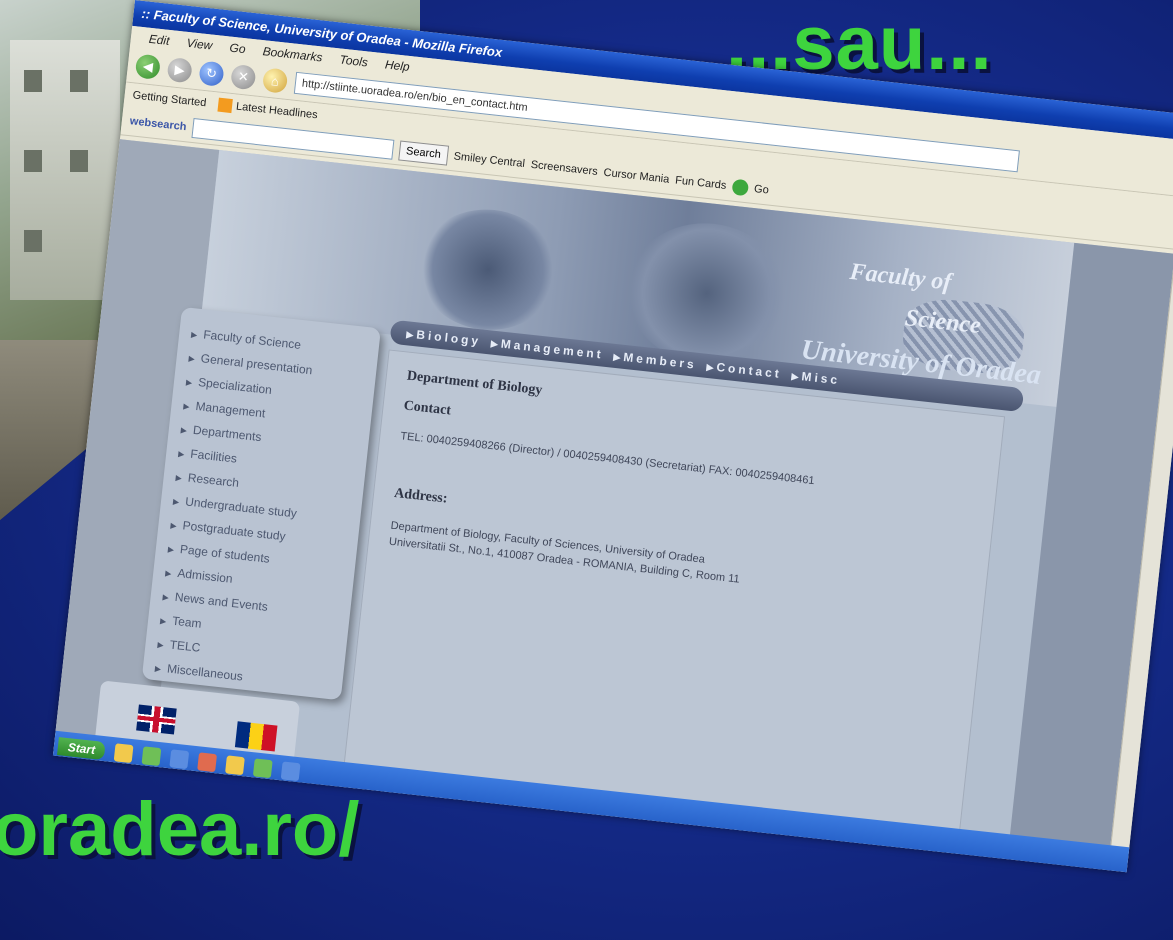 This screenshot has width=1173, height=940. What do you see at coordinates (156, 719) in the screenshot?
I see `uk-flag-icon` at bounding box center [156, 719].